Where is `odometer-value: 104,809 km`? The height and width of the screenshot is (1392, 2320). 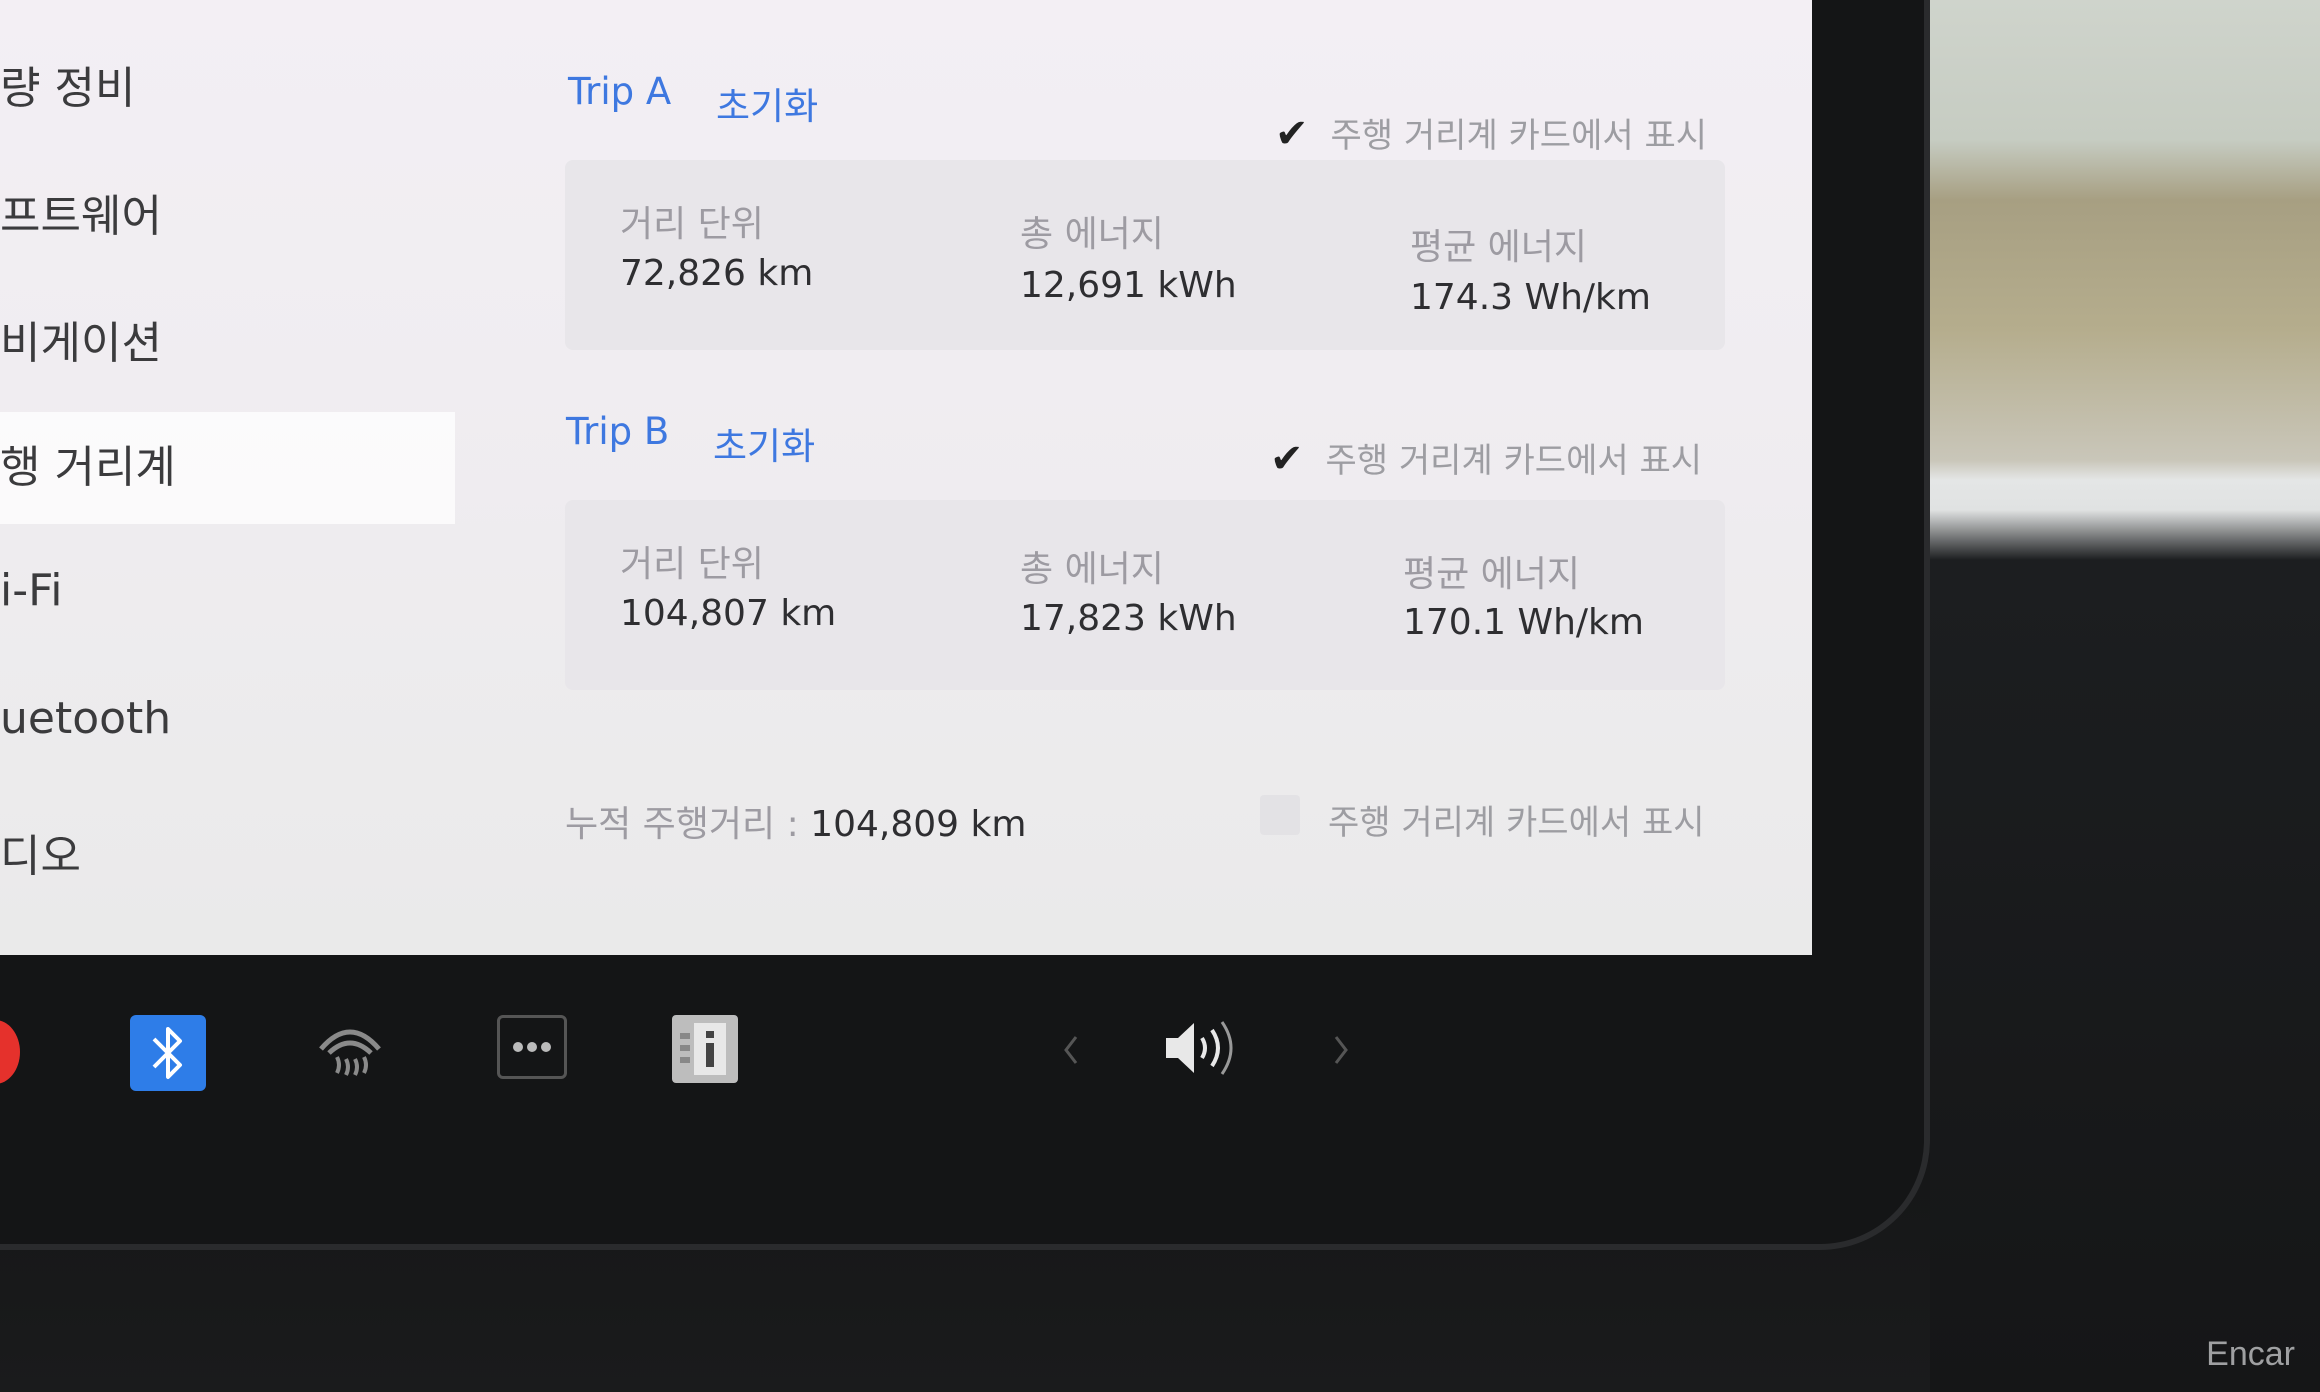
odometer-value: 104,809 km is located at coordinates (918, 824).